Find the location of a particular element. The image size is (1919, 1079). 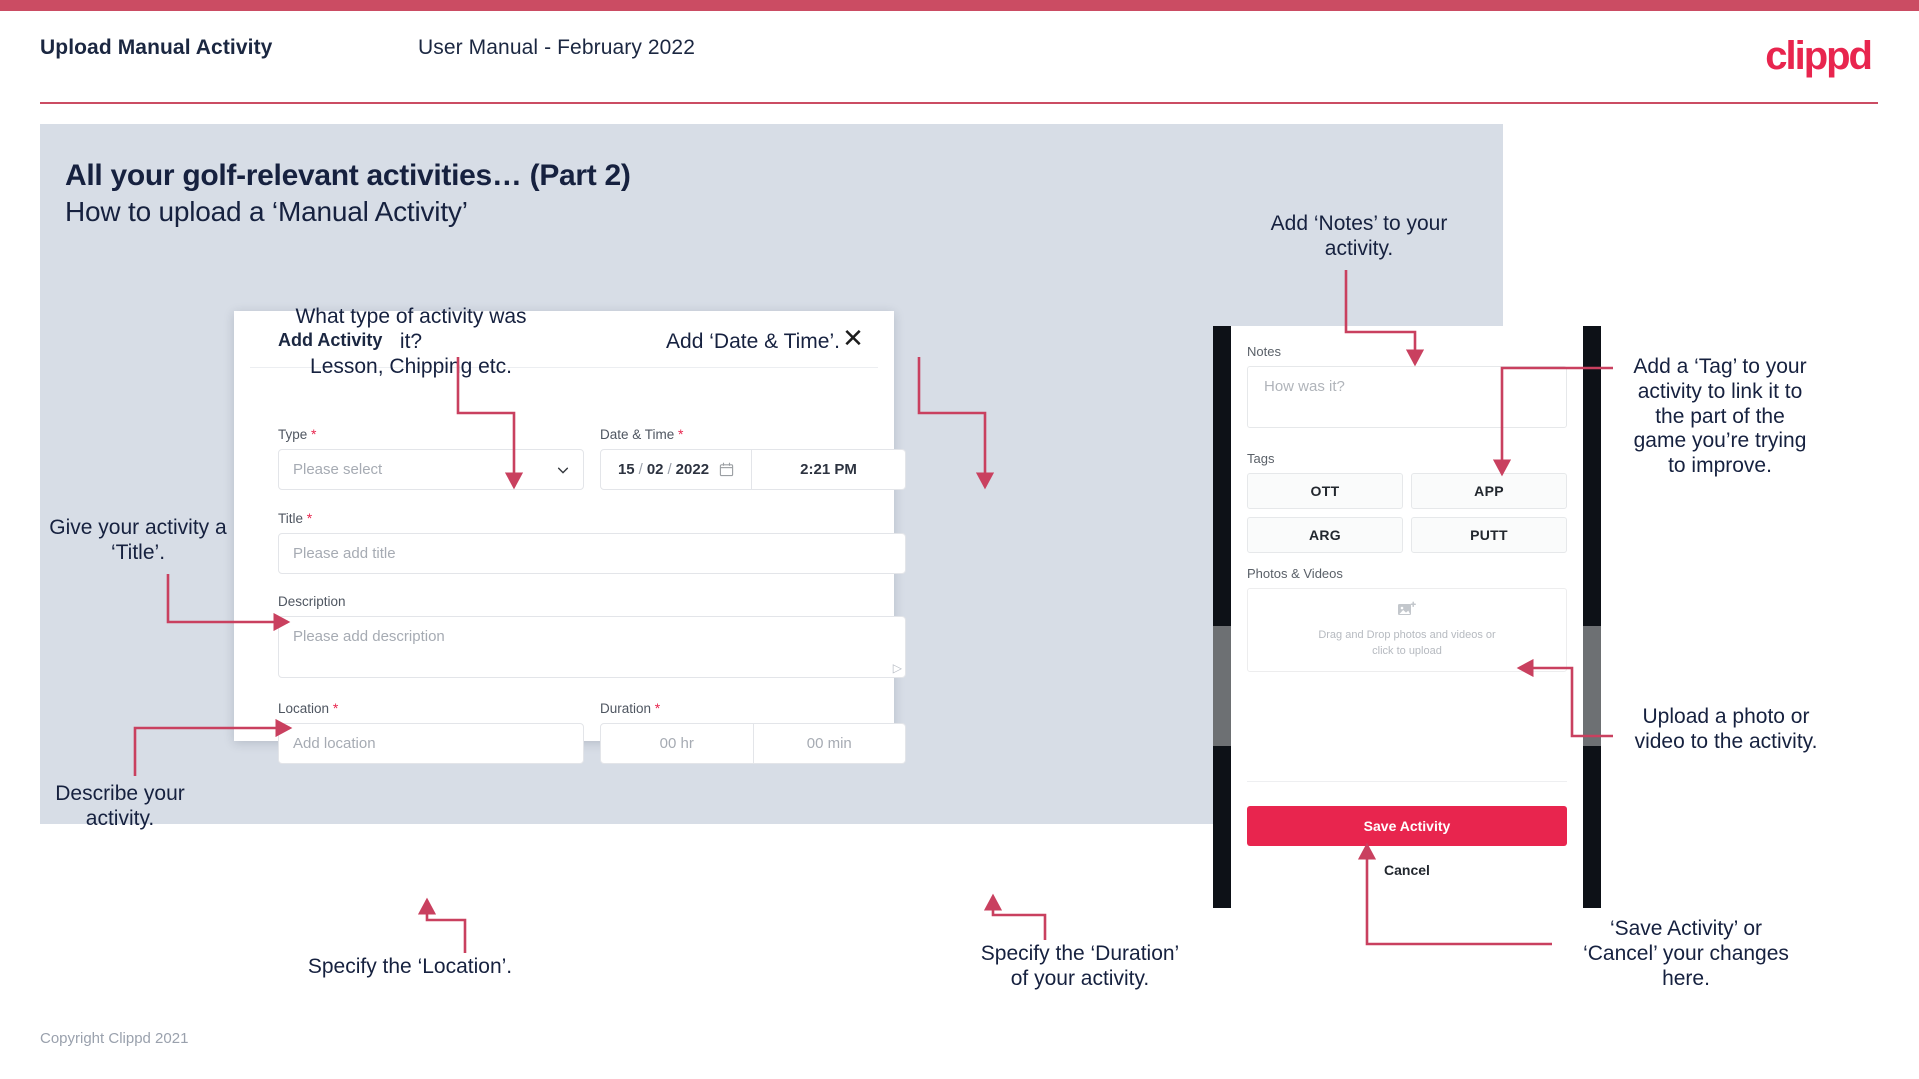

tag-button-ott: OTT is located at coordinates (1325, 491).